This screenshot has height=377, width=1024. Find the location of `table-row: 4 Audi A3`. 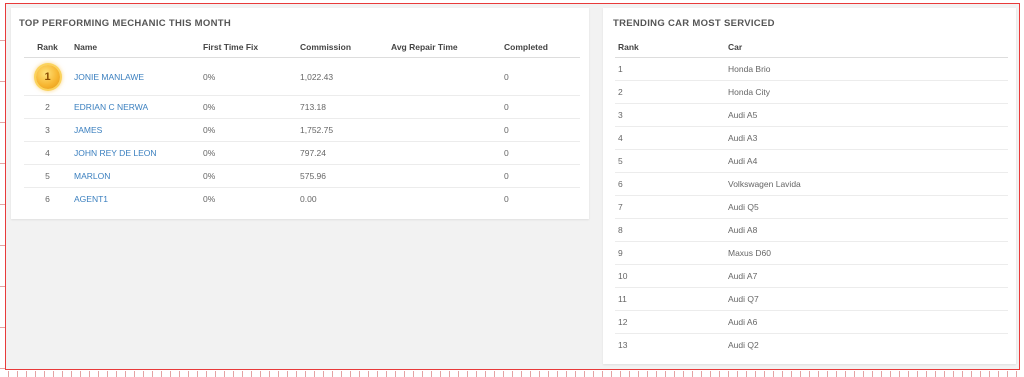

table-row: 4 Audi A3 is located at coordinates (811, 138).